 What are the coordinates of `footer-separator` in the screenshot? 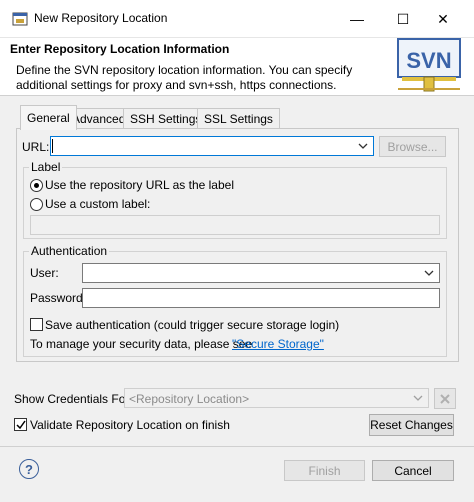 It's located at (237, 446).